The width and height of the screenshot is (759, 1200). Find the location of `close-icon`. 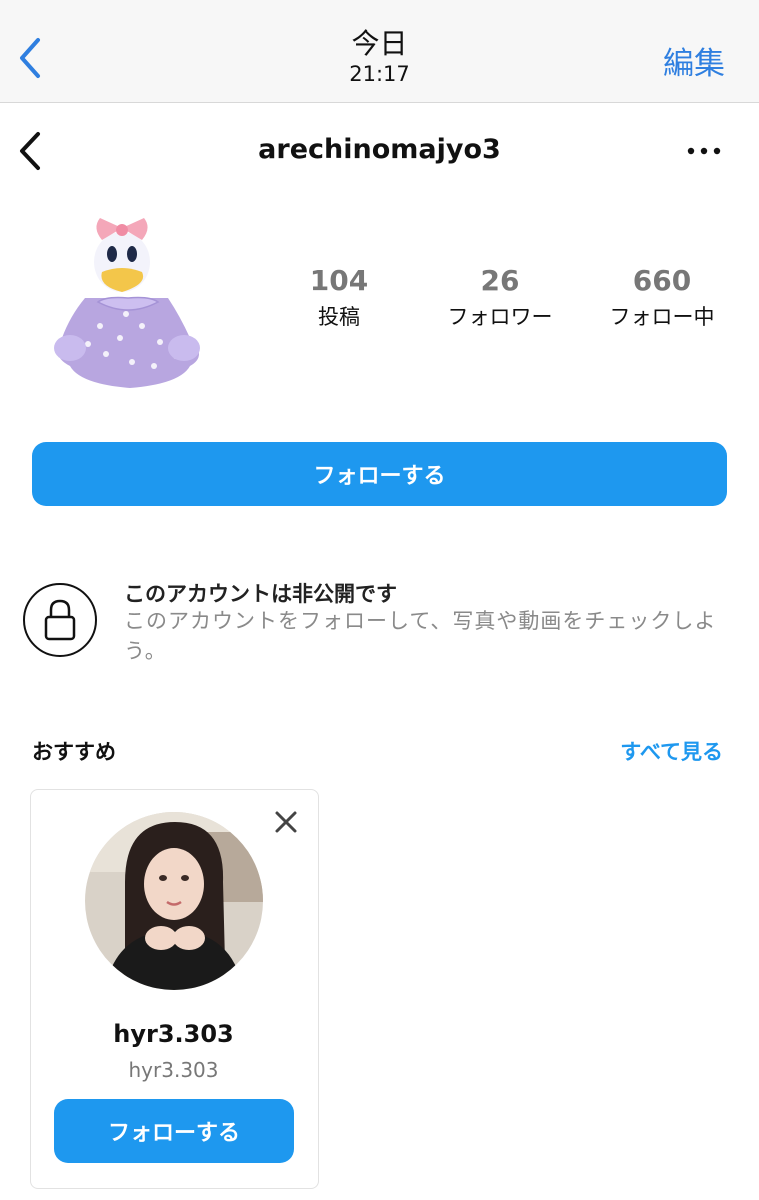

close-icon is located at coordinates (286, 822).